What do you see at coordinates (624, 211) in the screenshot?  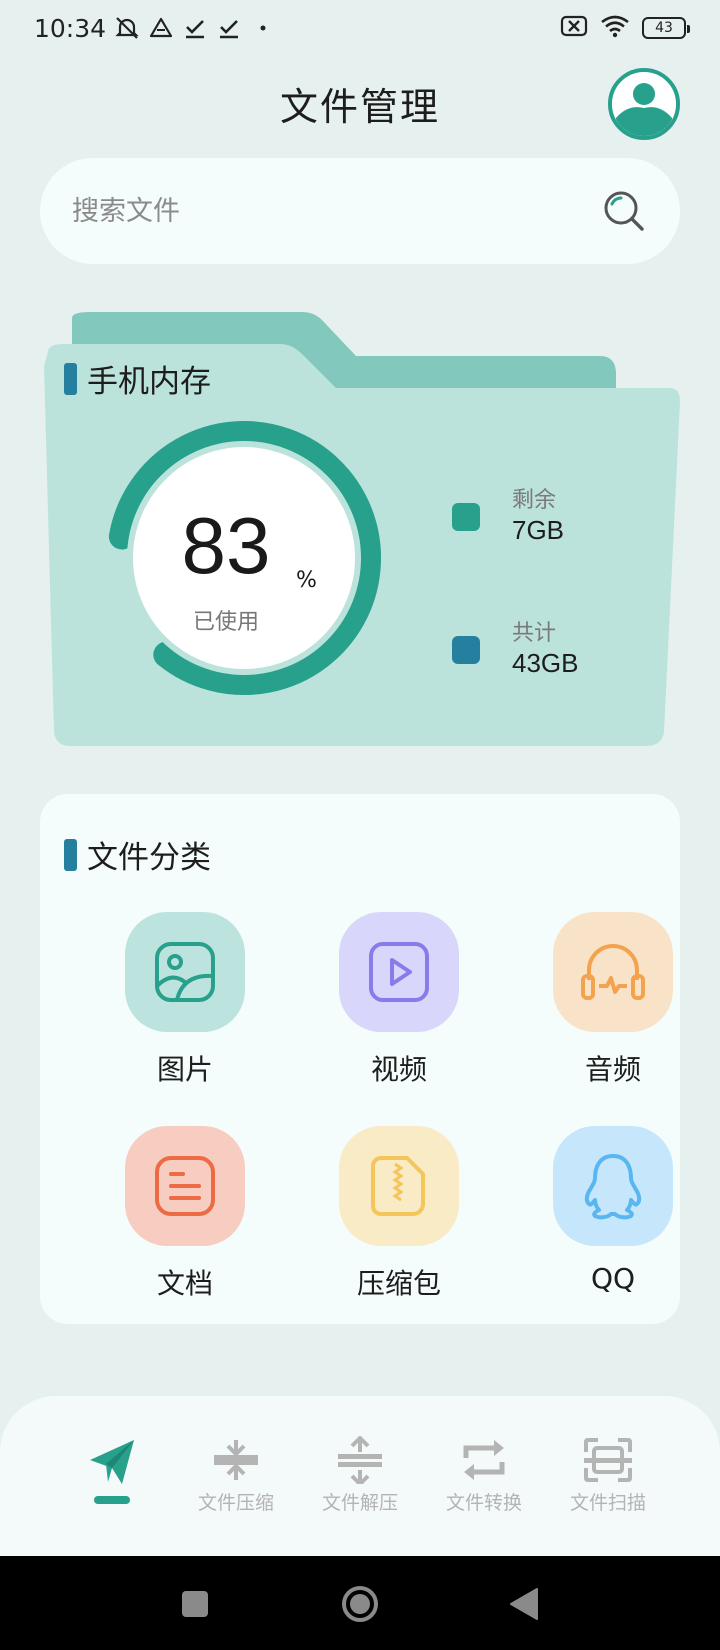 I see `search-icon` at bounding box center [624, 211].